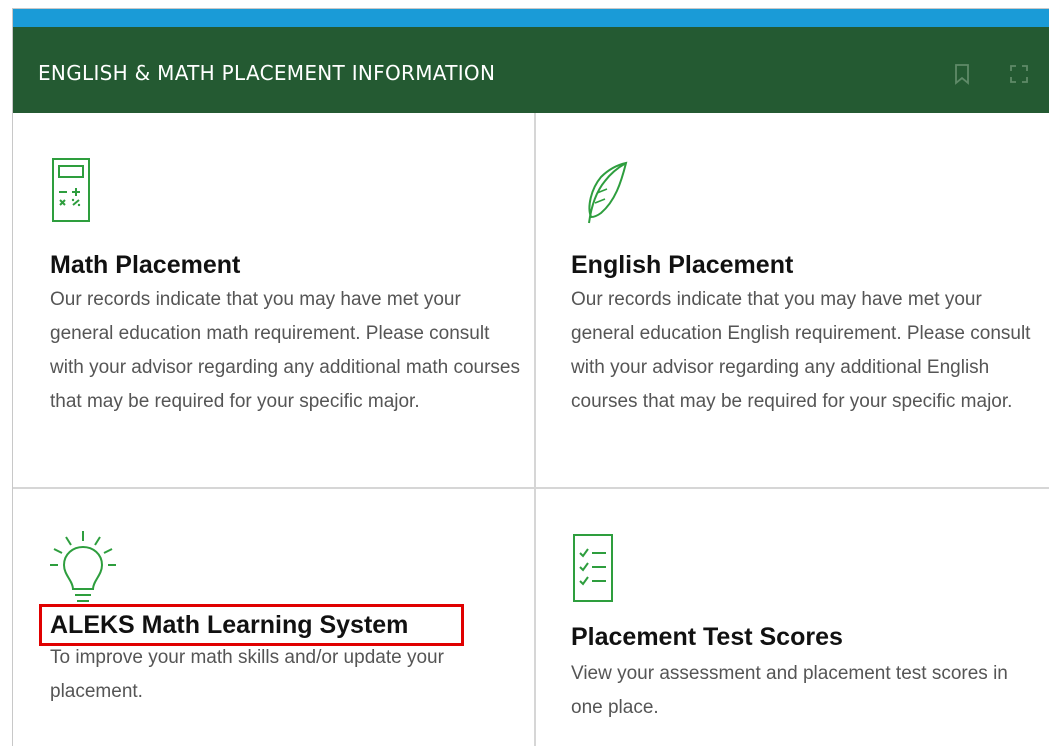 This screenshot has height=746, width=1049. What do you see at coordinates (1019, 74) in the screenshot?
I see `expand-icon` at bounding box center [1019, 74].